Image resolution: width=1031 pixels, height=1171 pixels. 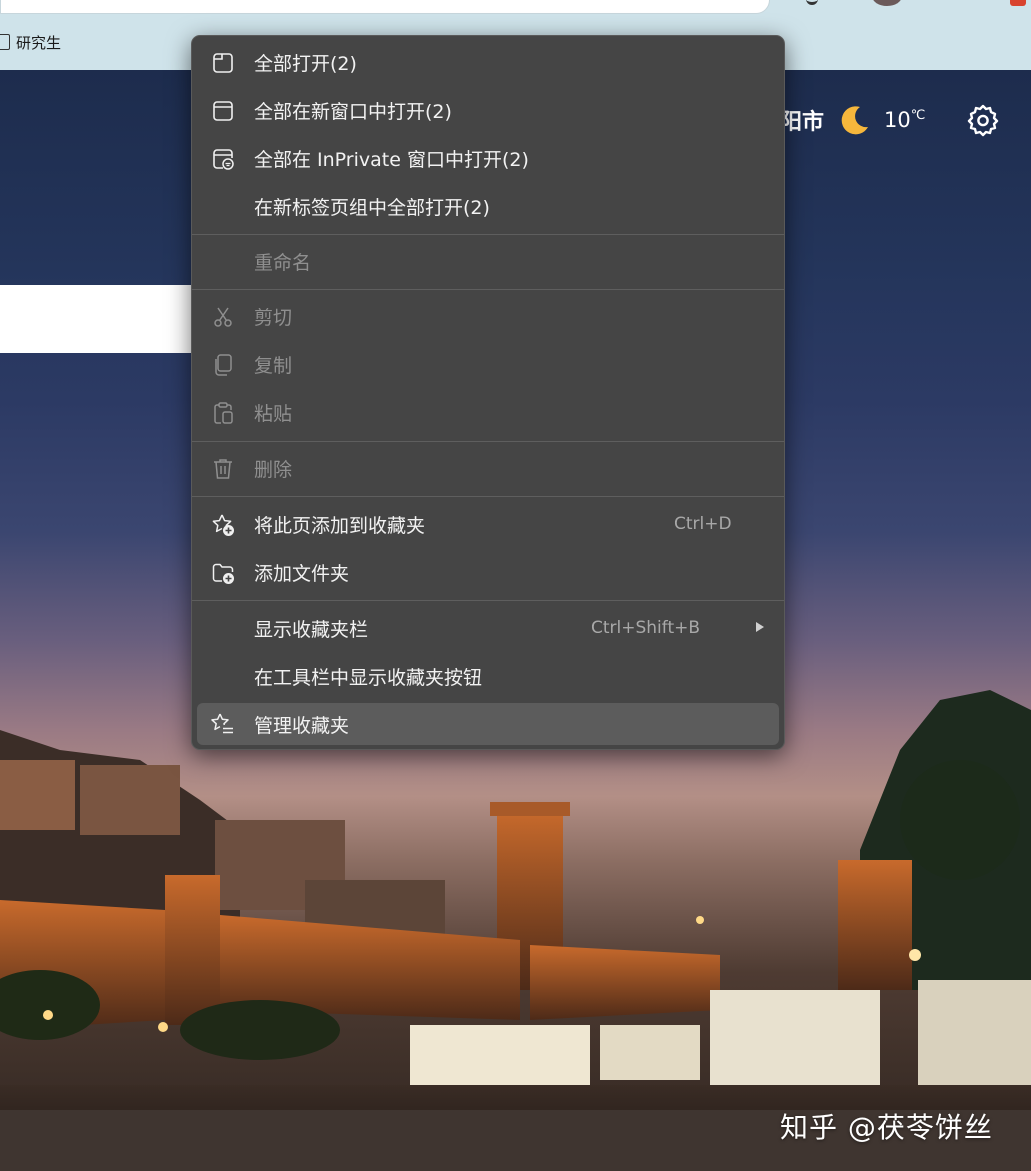 I want to click on address-bar, so click(x=385, y=7).